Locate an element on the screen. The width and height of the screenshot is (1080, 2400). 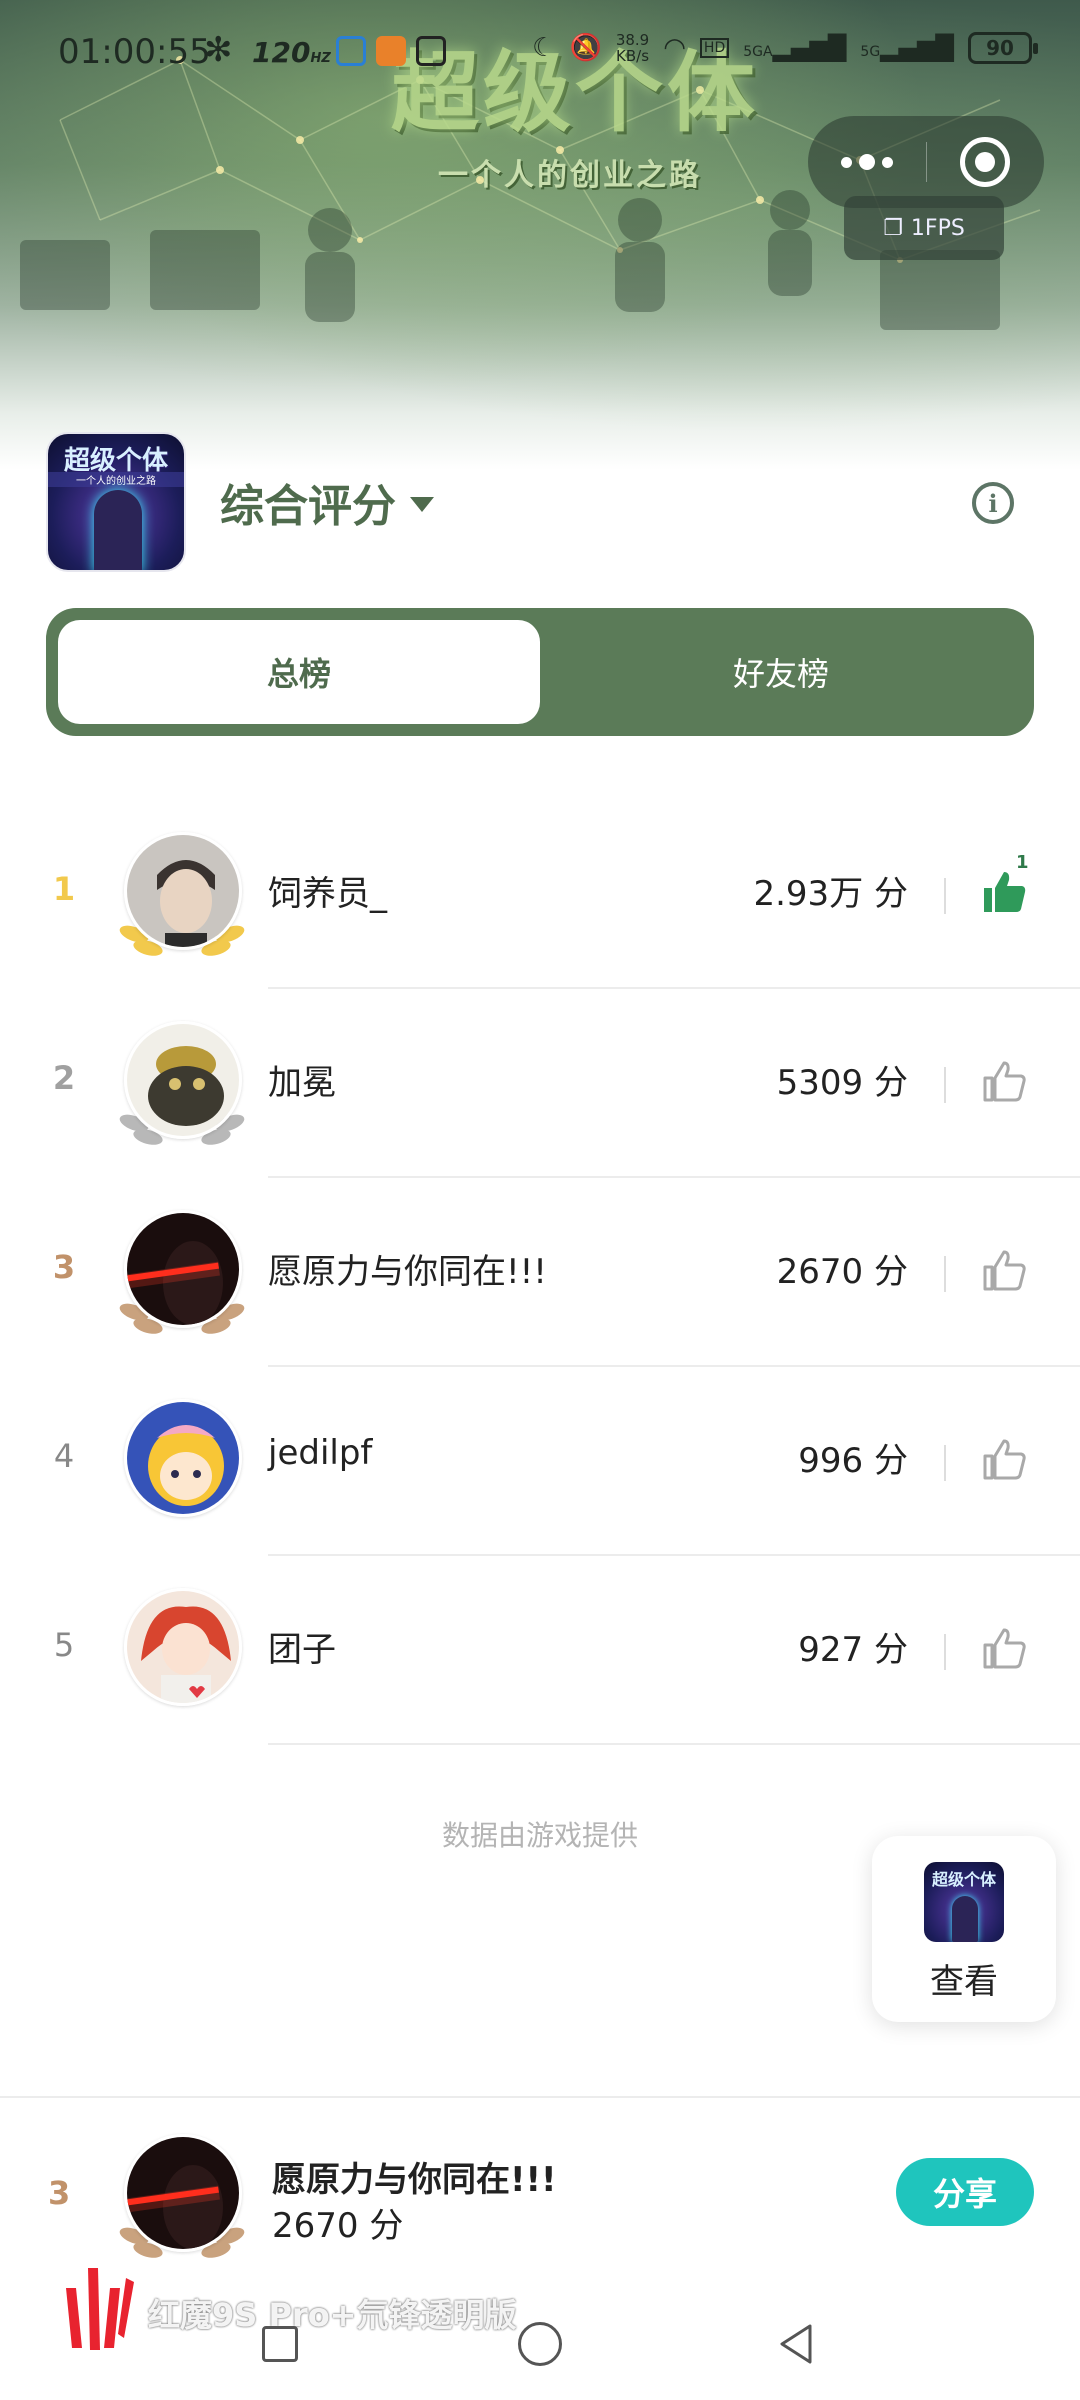
device-watermark: 红魔9S Pro+氘锋透明版 is located at coordinates (332, 2315).